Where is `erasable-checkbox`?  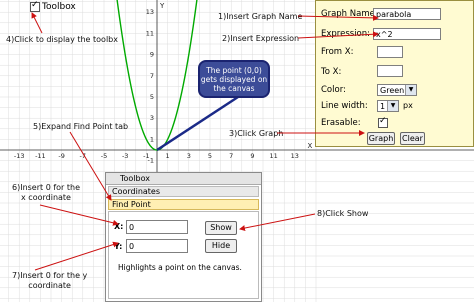
erasable-checkbox is located at coordinates (383, 122).